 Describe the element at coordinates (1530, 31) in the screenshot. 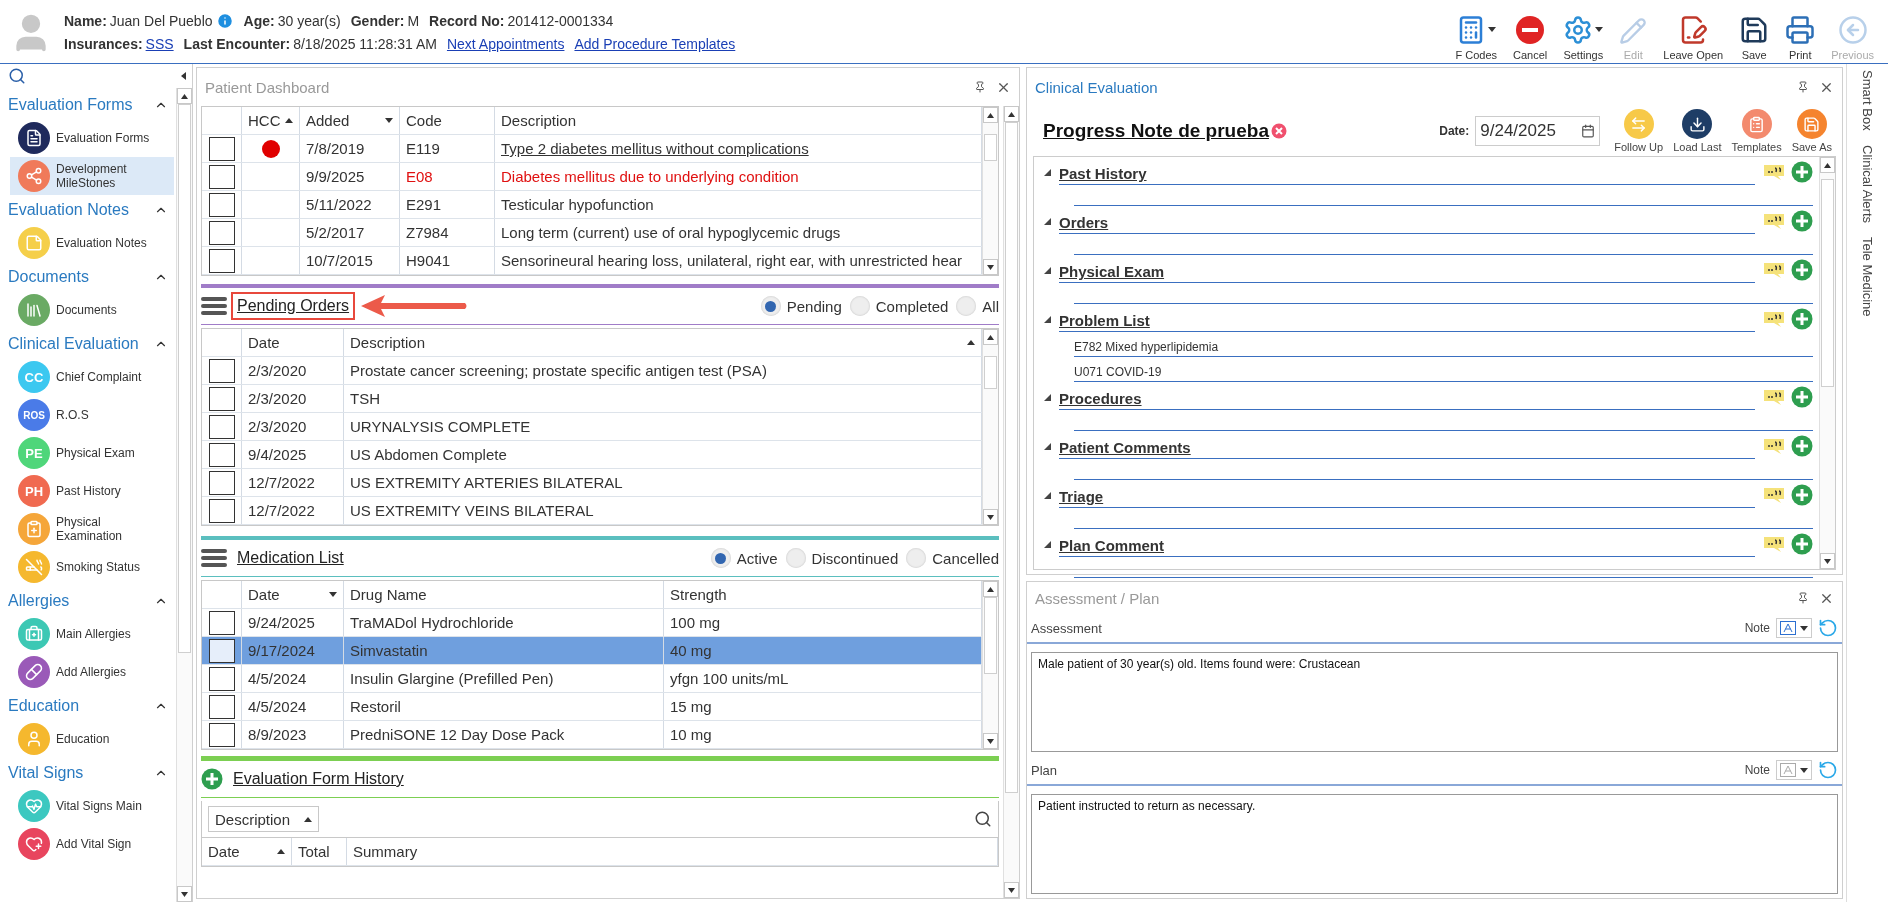

I see `toolbar-button: Cancel` at that location.